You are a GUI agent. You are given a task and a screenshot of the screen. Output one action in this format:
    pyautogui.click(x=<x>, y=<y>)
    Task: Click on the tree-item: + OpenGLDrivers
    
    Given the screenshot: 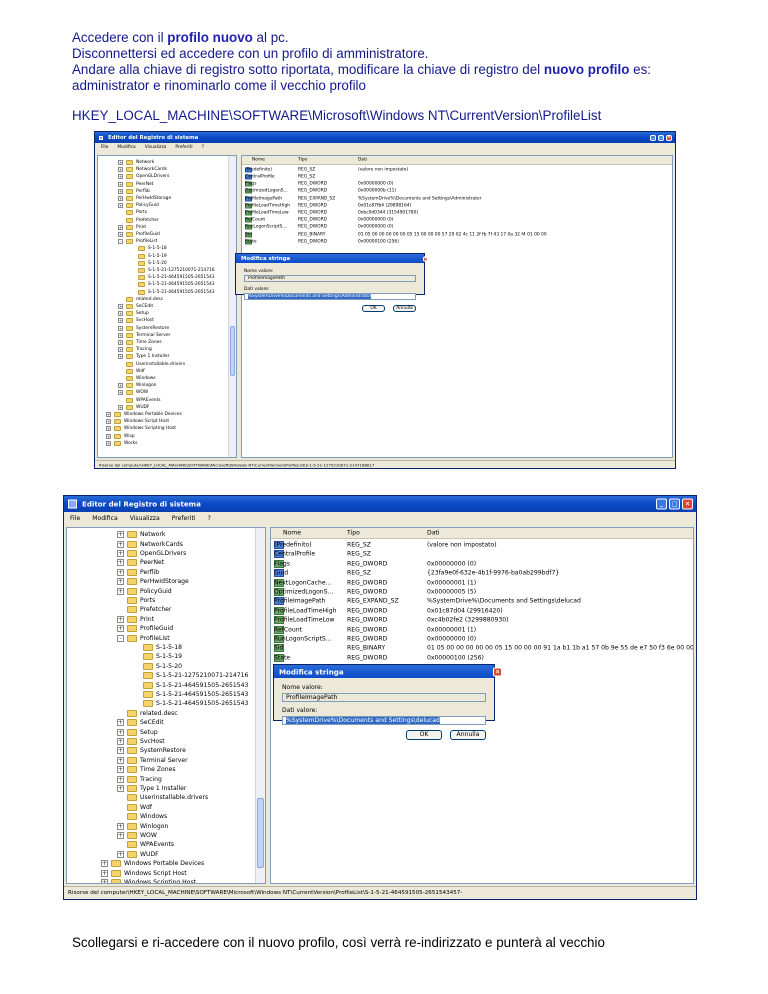 What is the action you would take?
    pyautogui.click(x=143, y=176)
    